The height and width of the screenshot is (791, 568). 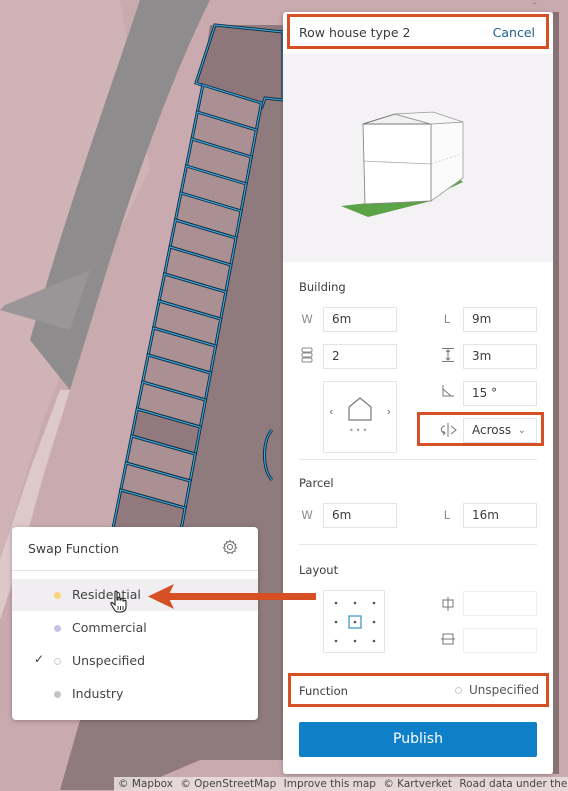 I want to click on option-label: Commercial, so click(x=109, y=627).